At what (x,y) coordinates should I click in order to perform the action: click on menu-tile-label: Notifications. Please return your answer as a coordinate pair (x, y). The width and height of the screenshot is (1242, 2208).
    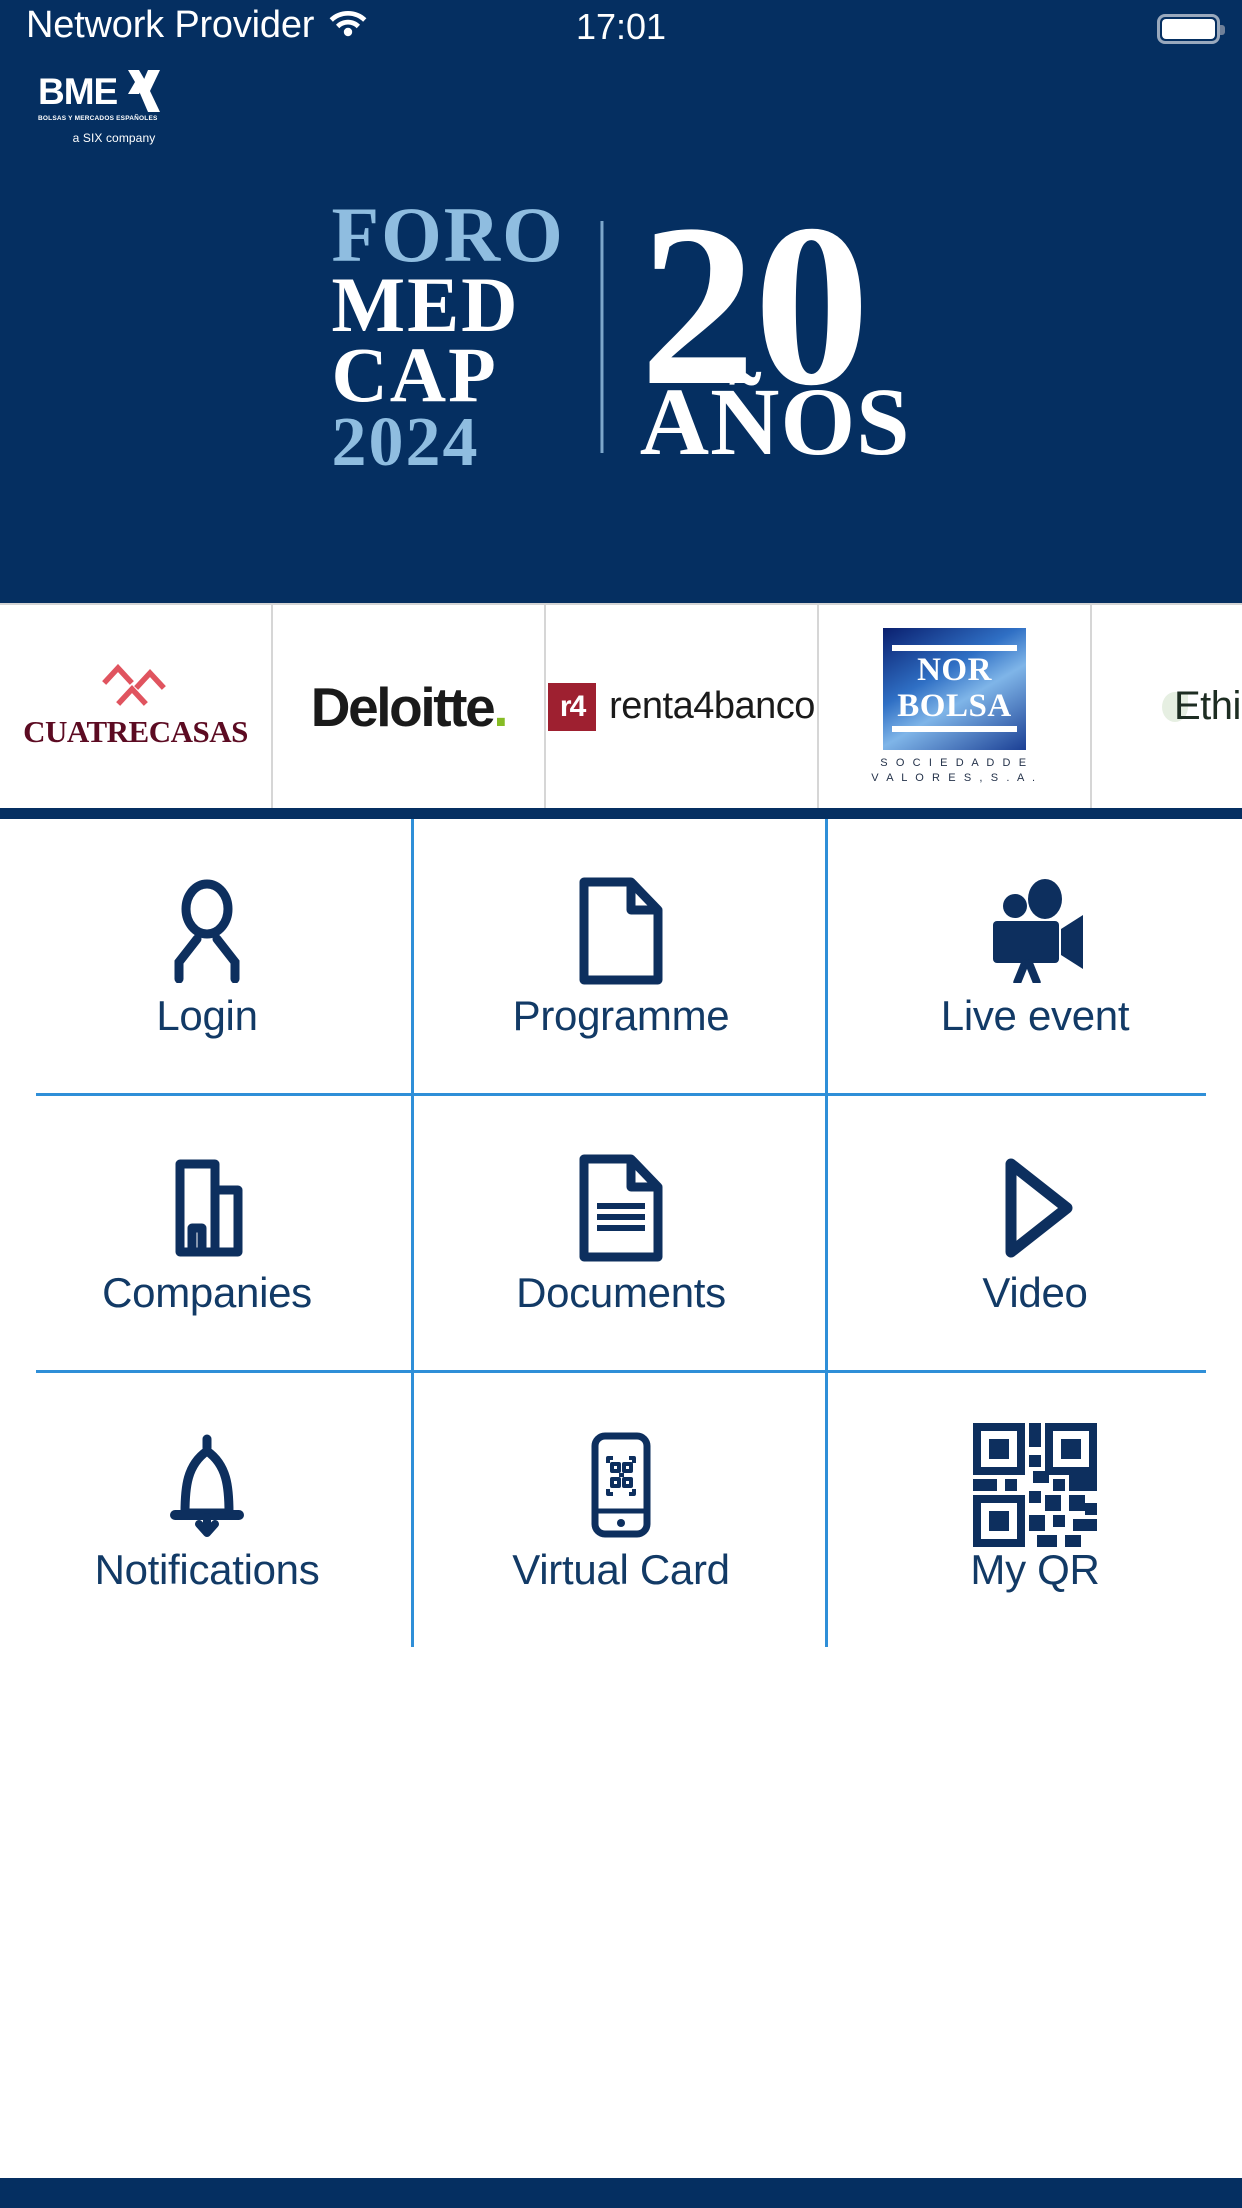
    Looking at the image, I should click on (207, 1569).